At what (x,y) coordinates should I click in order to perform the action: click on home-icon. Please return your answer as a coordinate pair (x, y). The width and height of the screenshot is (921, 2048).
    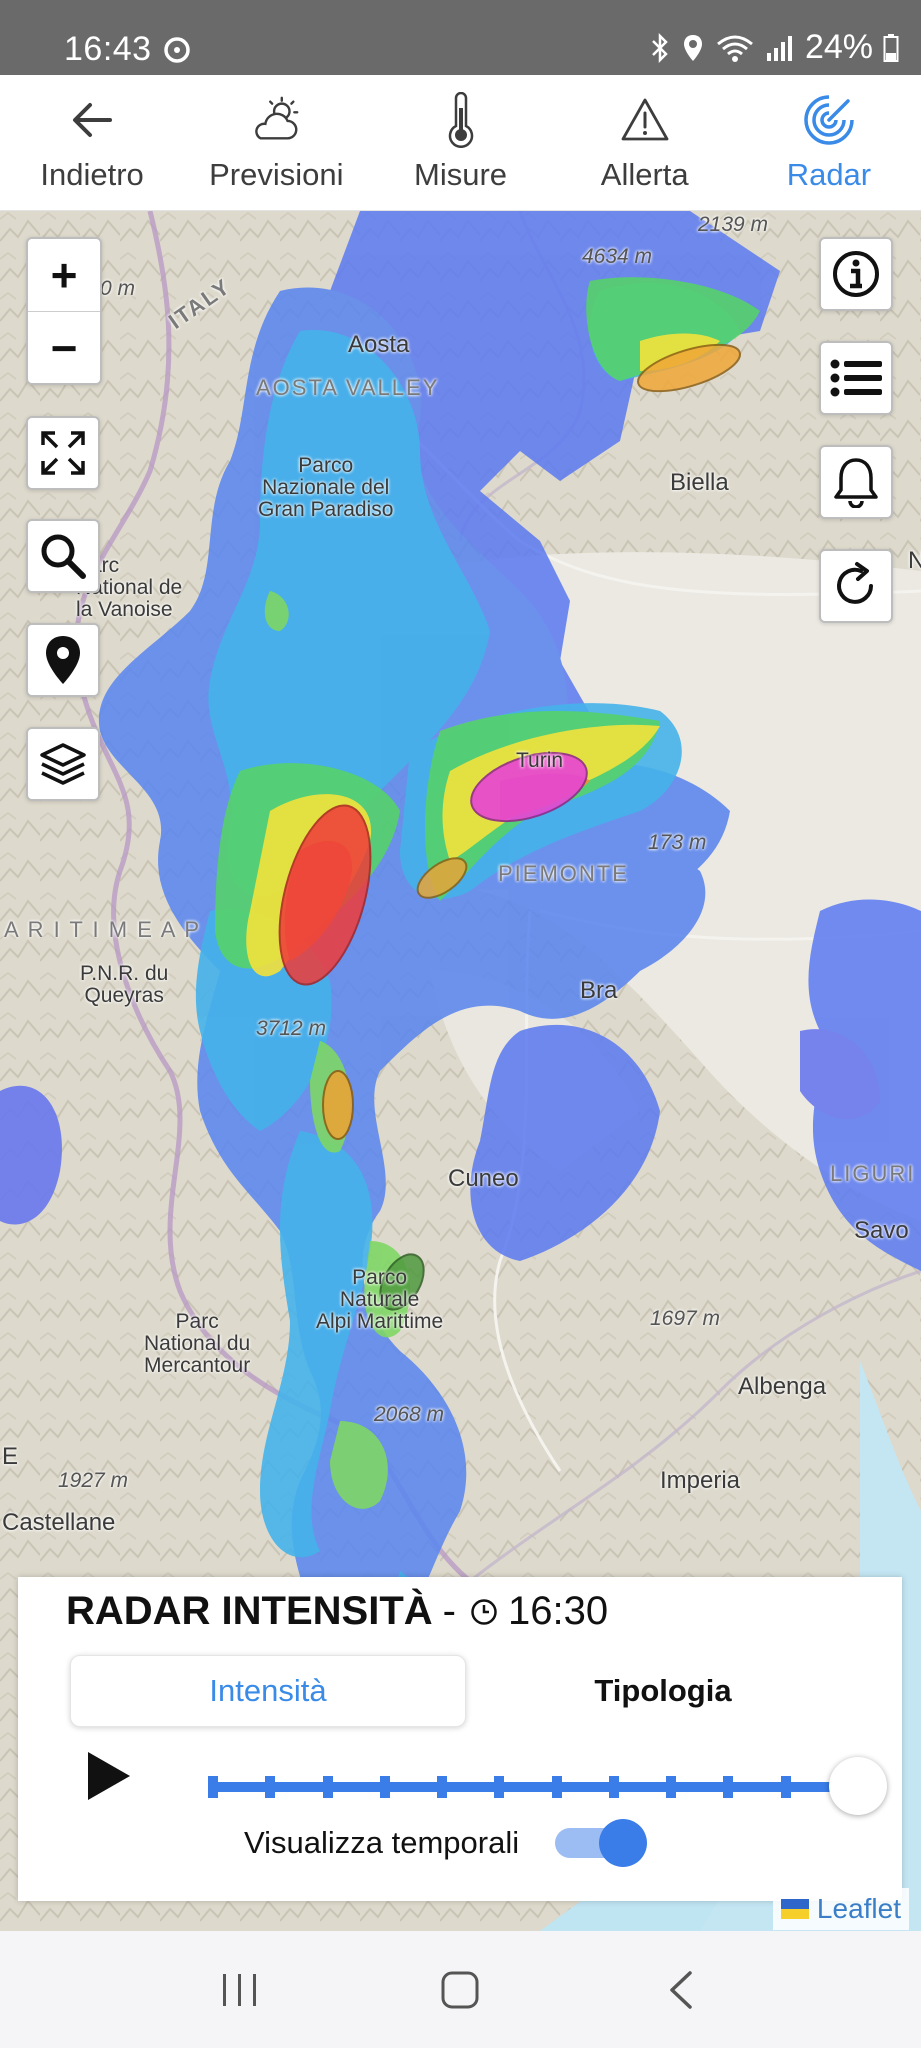
    Looking at the image, I should click on (460, 1989).